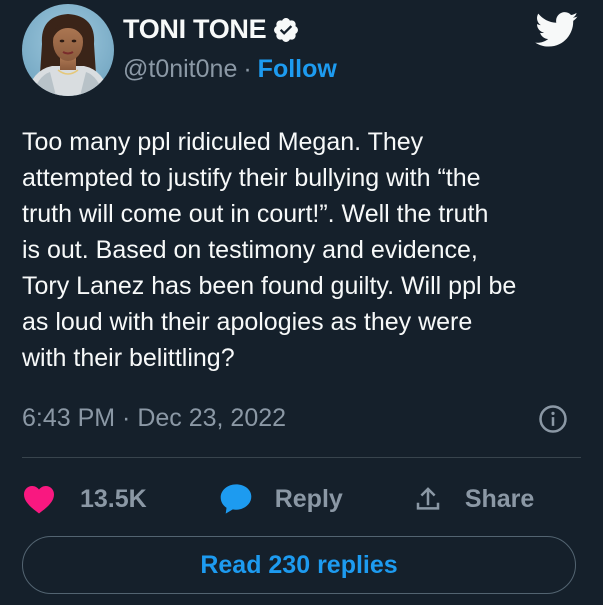  I want to click on avatar, so click(68, 50).